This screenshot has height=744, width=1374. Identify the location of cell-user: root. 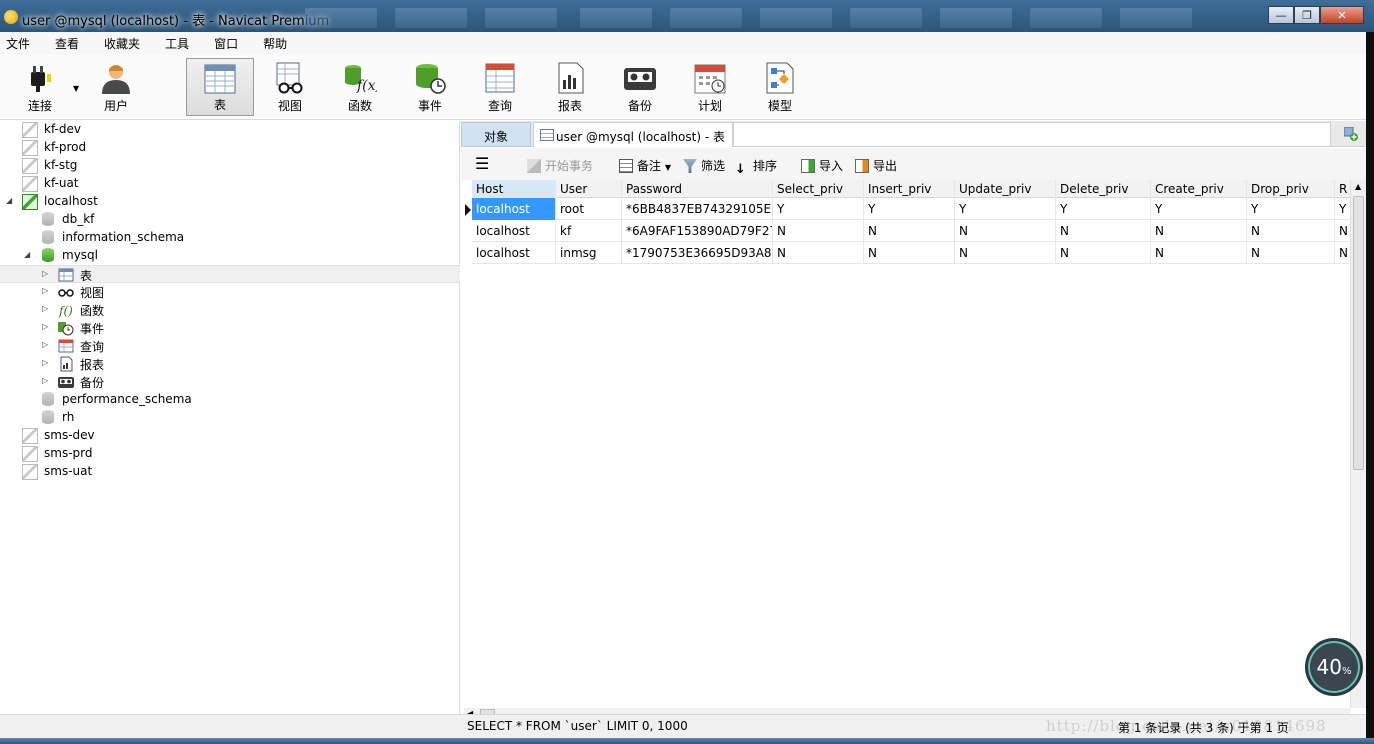
(589, 209).